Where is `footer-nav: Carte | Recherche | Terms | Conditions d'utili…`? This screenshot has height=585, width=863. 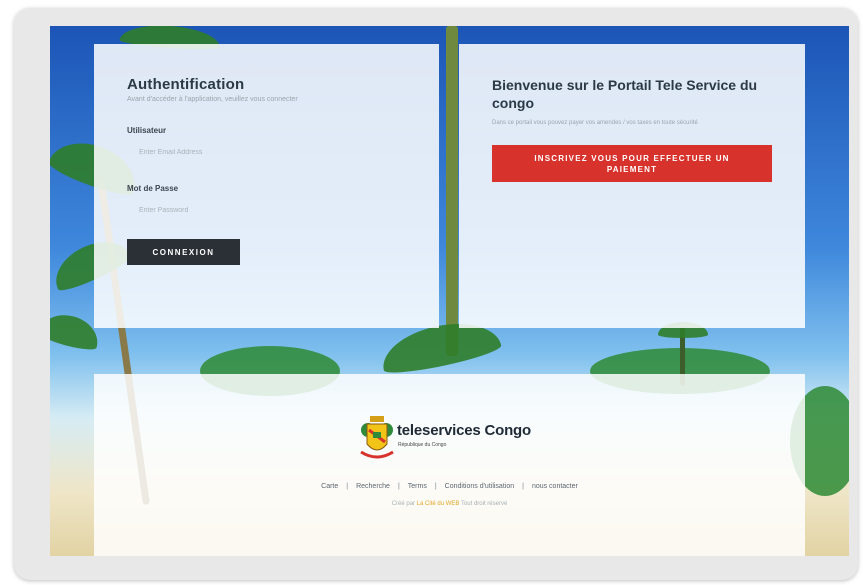
footer-nav: Carte | Recherche | Terms | Conditions d'utili… is located at coordinates (449, 486).